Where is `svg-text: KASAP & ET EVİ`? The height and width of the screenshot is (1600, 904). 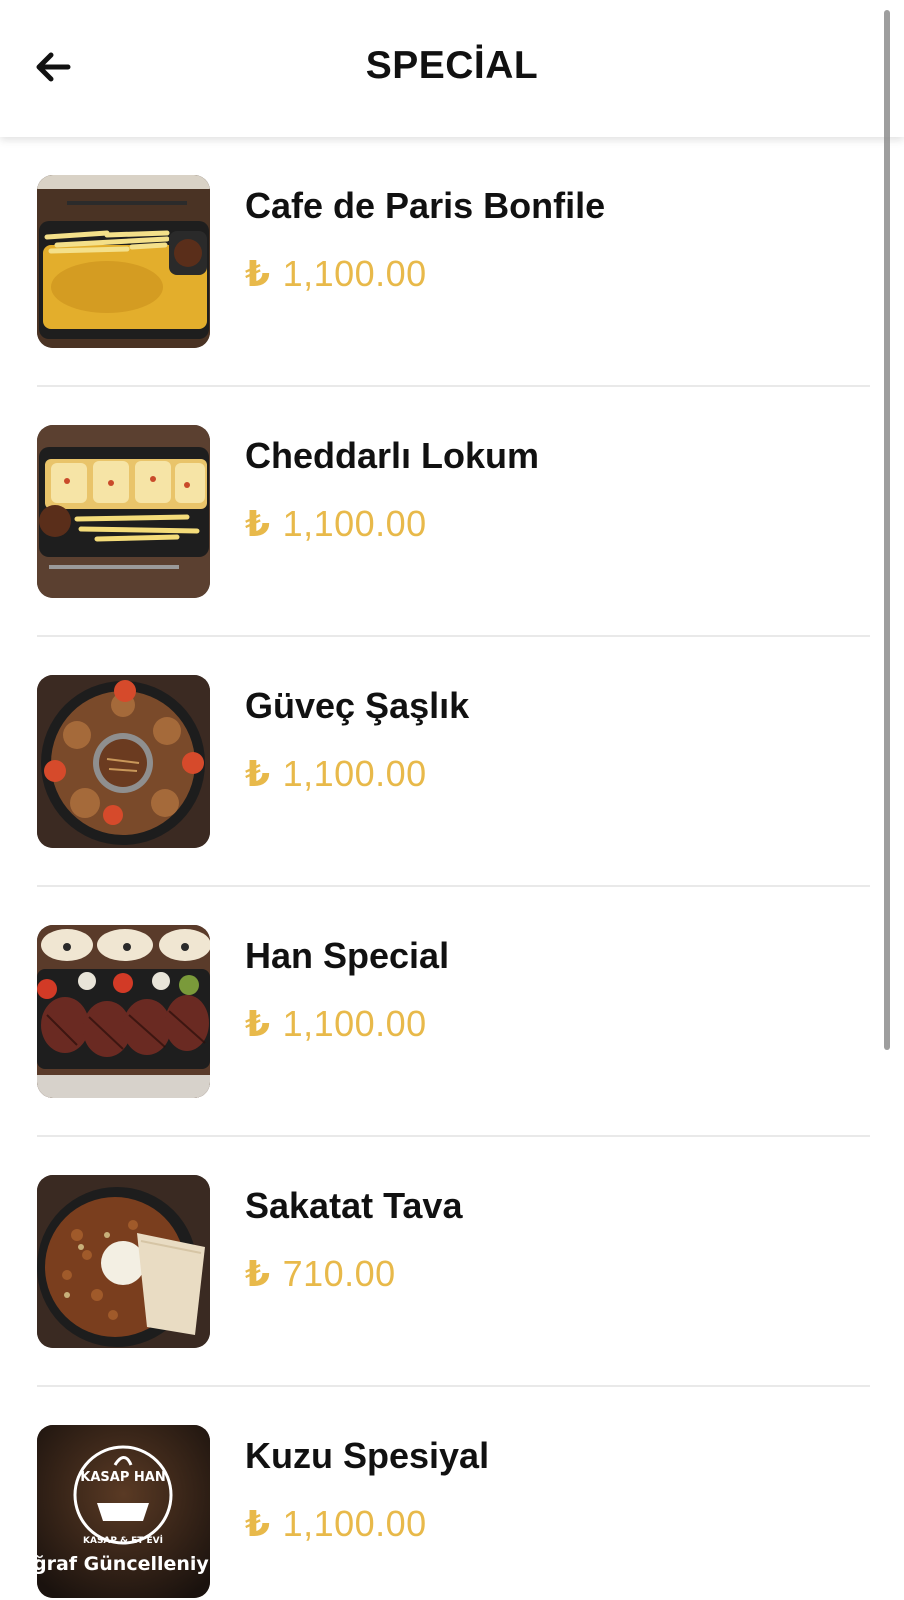
svg-text: KASAP & ET EVİ is located at coordinates (123, 1540).